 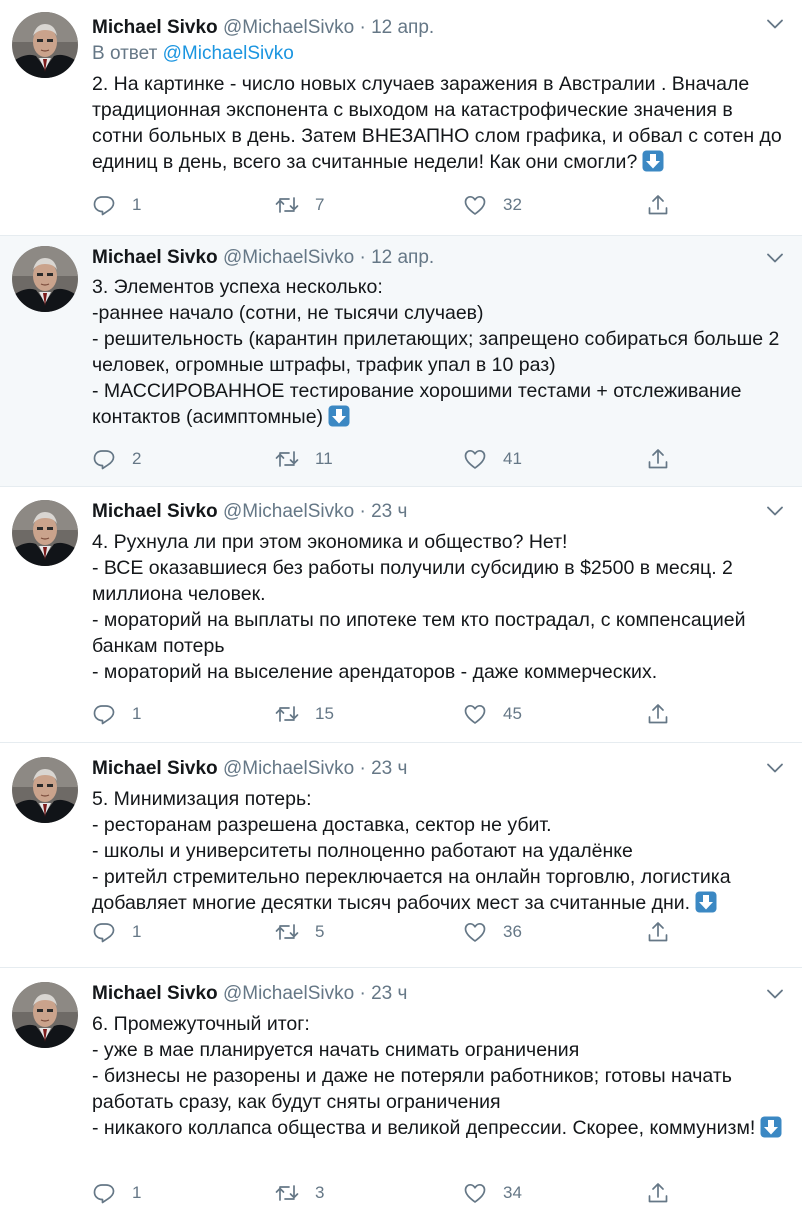 I want to click on reply-to-label: В ответ, so click(x=127, y=53).